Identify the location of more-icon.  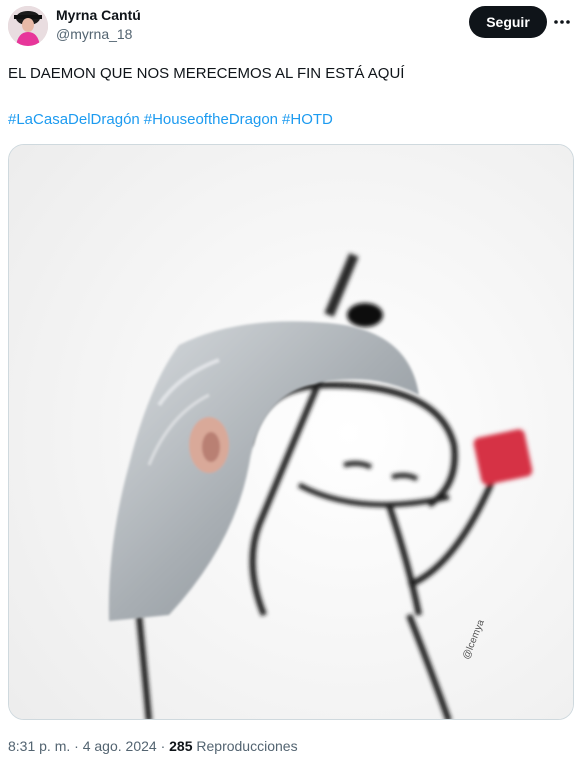
(562, 22).